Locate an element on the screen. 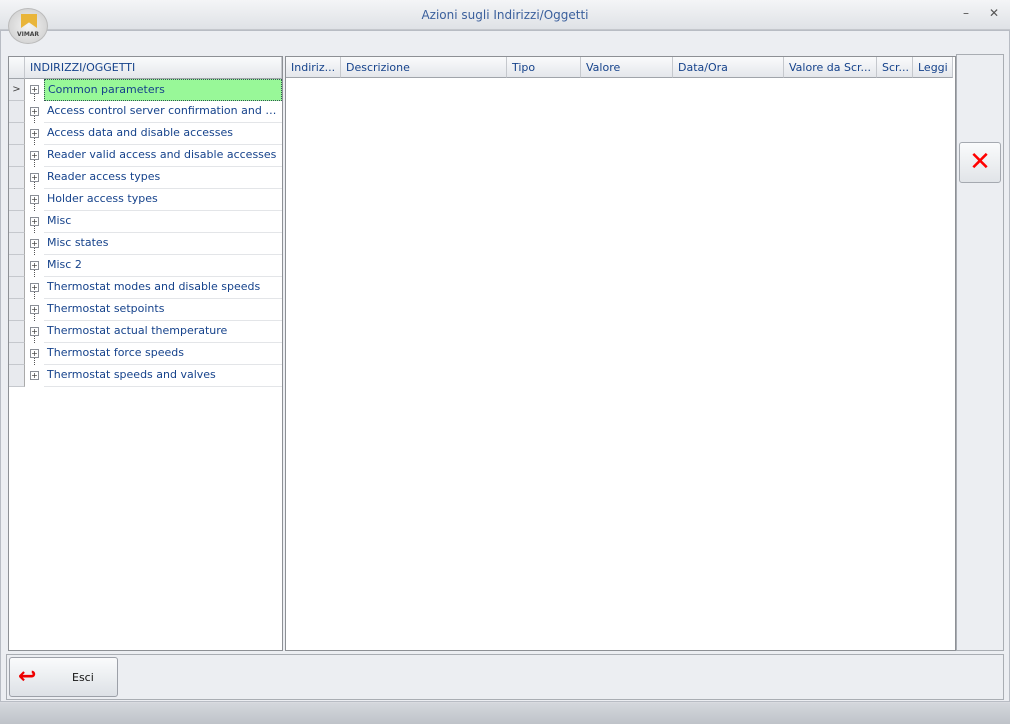  tree-item: + Access data and disable accesses is located at coordinates (145, 134).